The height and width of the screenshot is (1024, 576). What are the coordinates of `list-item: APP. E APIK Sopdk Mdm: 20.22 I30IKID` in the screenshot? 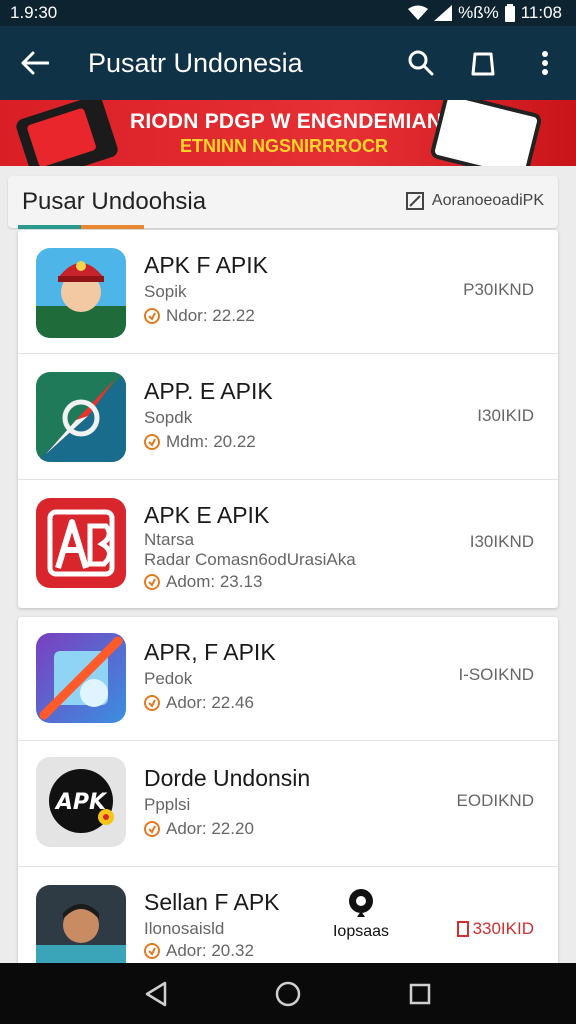 It's located at (288, 417).